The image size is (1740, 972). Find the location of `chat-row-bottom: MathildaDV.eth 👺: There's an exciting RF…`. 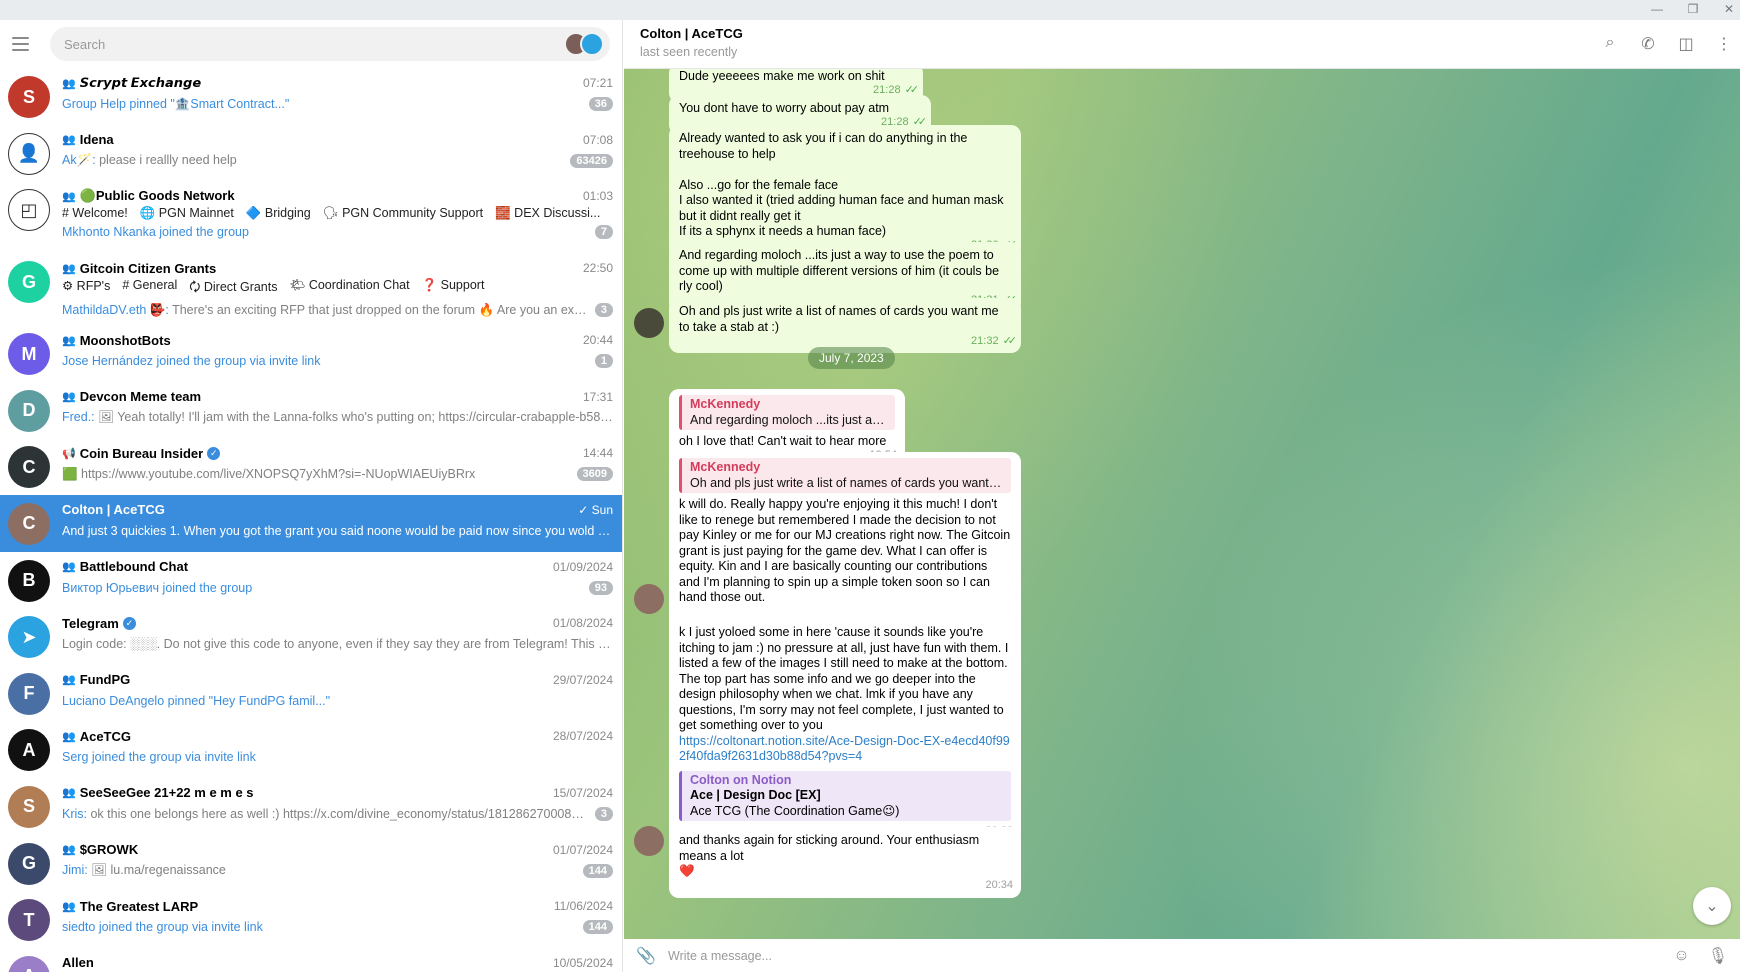

chat-row-bottom: MathildaDV.eth 👺: There's an exciting RF… is located at coordinates (337, 310).